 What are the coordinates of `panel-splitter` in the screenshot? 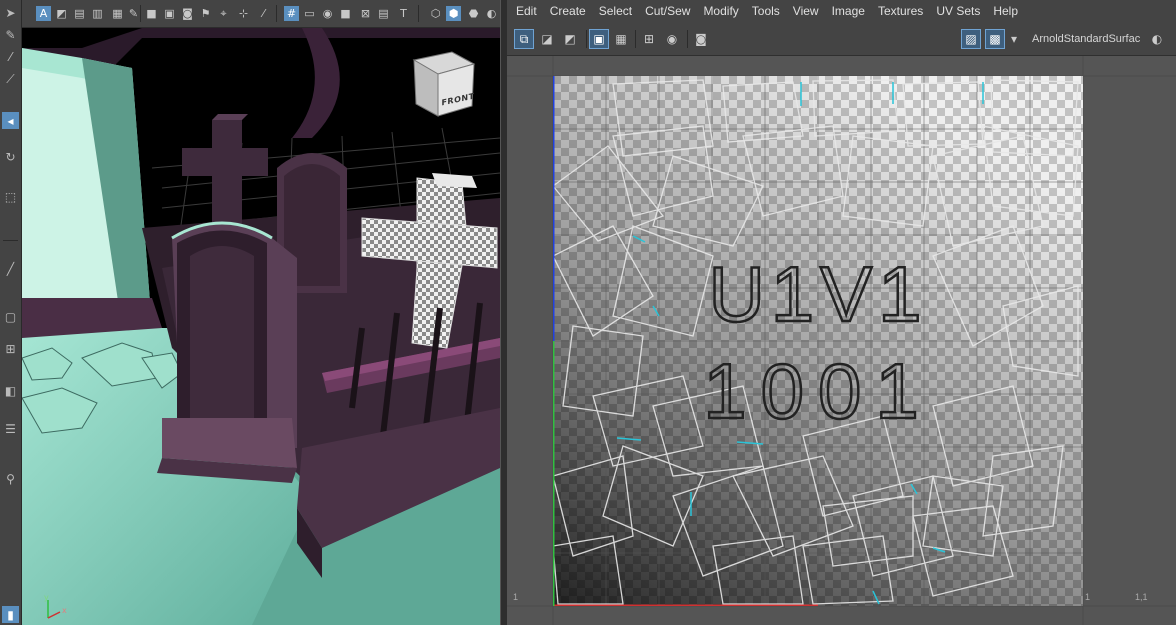 It's located at (503, 312).